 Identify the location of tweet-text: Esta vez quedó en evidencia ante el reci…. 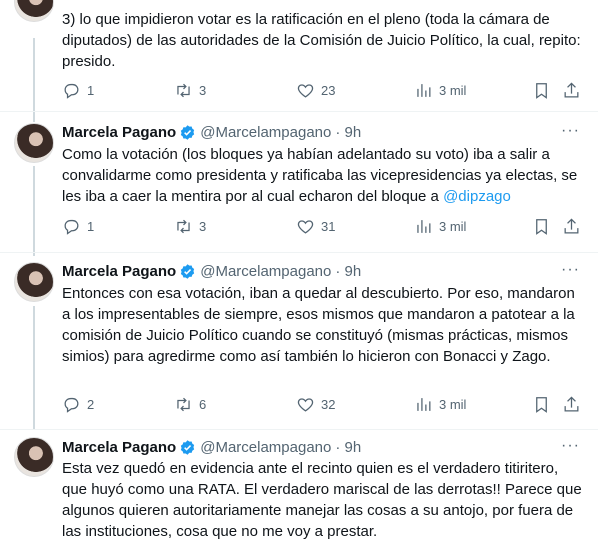
(322, 500).